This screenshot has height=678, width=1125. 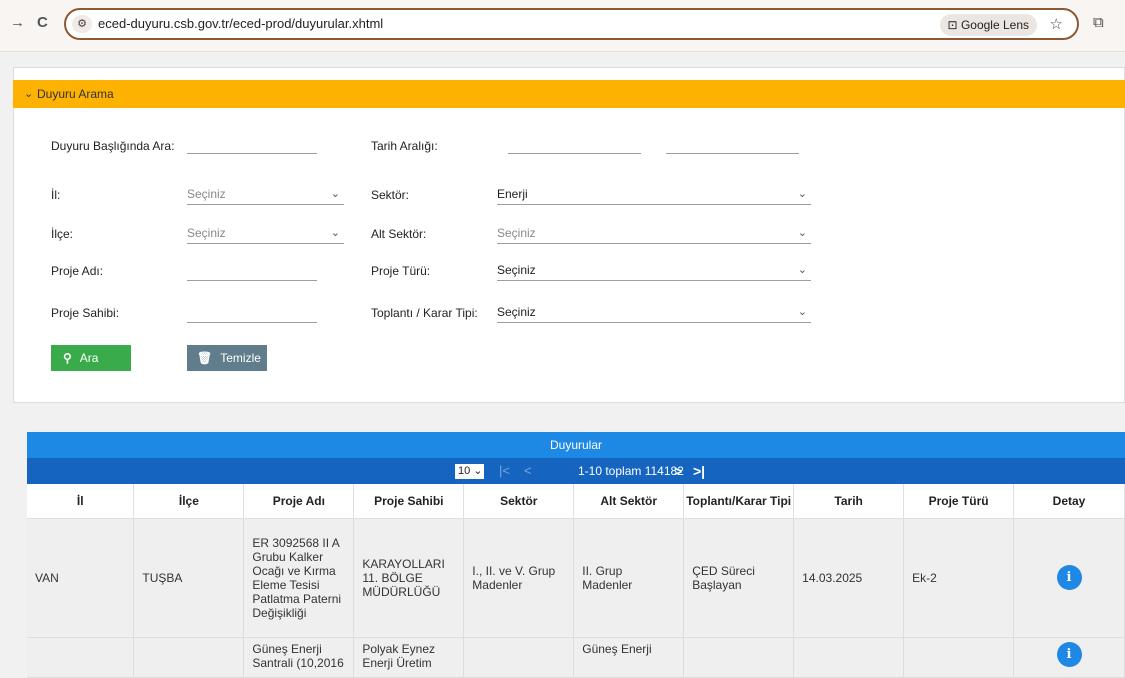 What do you see at coordinates (569, 94) in the screenshot?
I see `search-panel-header: ⌄ Duyuru Arama` at bounding box center [569, 94].